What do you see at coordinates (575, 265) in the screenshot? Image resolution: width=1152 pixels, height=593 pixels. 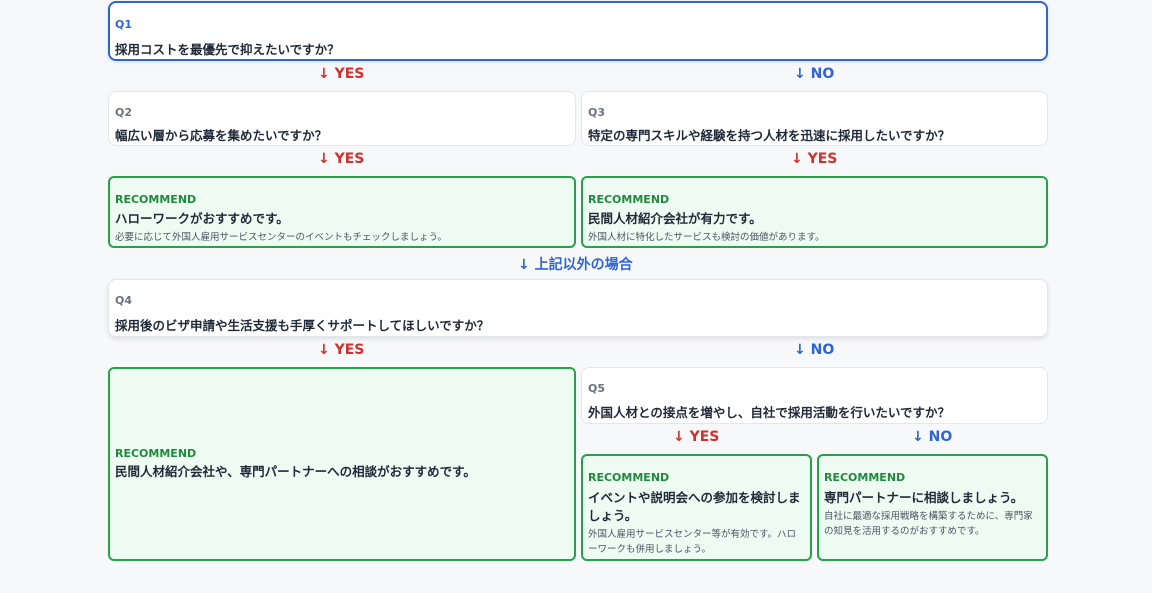 I see `otherwise-branch-label: ↓ 上記以外の場合` at bounding box center [575, 265].